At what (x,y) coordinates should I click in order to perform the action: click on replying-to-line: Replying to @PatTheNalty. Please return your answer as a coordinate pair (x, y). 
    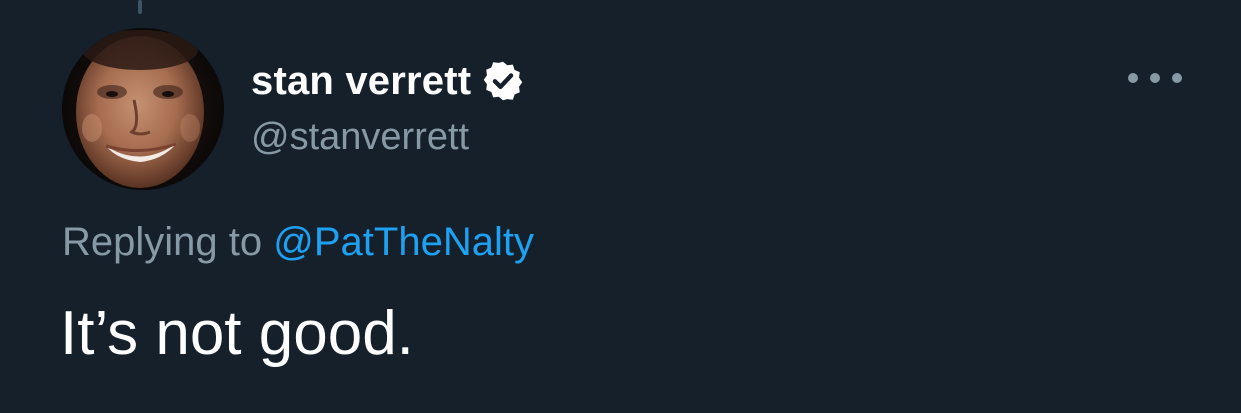
    Looking at the image, I should click on (298, 242).